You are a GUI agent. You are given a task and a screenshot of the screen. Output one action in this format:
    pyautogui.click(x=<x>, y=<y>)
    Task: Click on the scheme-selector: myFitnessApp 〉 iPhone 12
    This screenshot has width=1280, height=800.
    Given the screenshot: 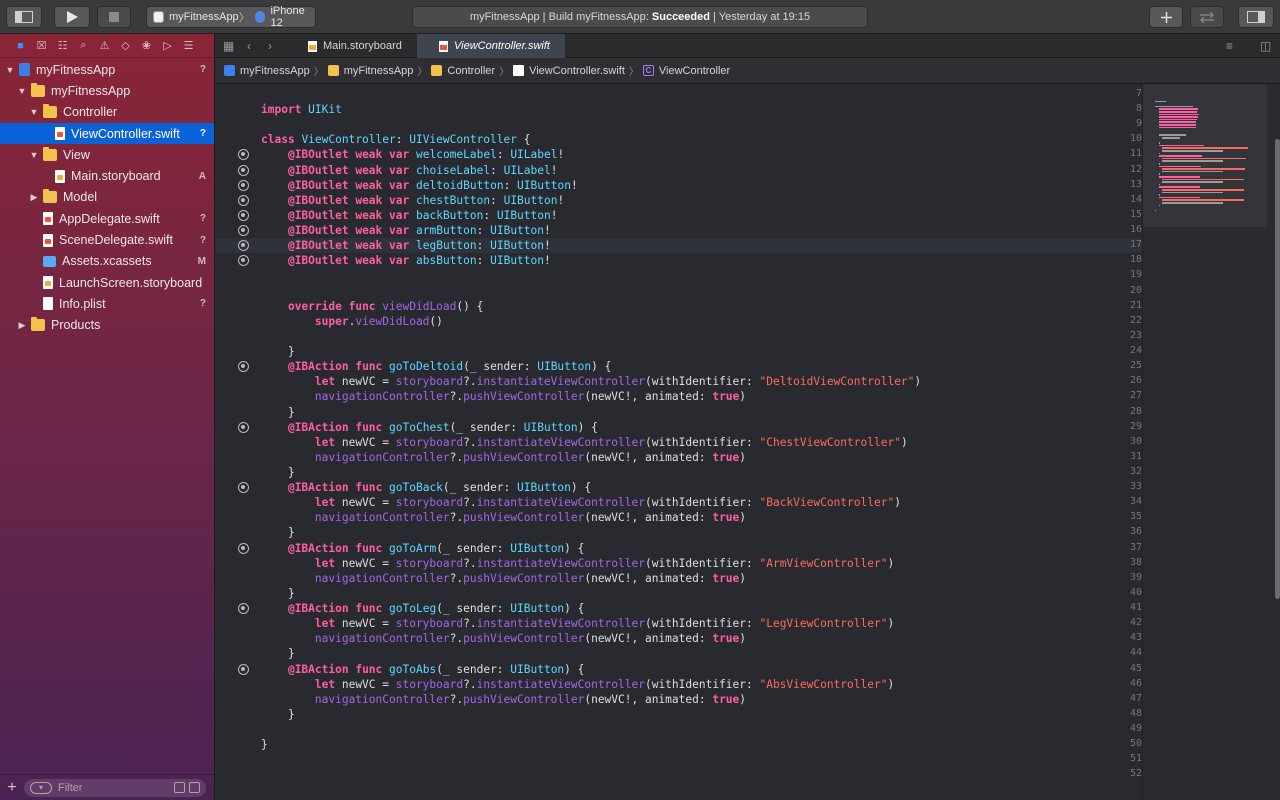 What is the action you would take?
    pyautogui.click(x=231, y=17)
    